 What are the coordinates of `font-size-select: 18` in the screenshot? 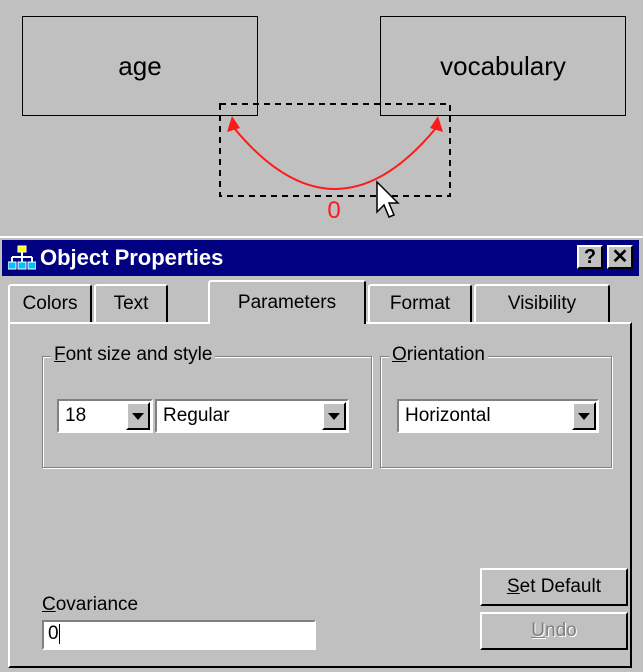 It's located at (105, 416).